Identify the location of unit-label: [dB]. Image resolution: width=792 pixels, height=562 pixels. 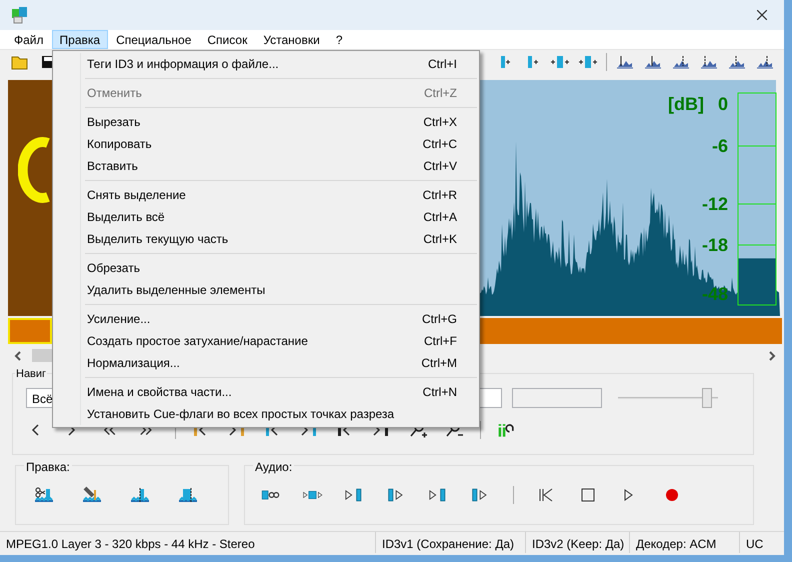
(686, 104).